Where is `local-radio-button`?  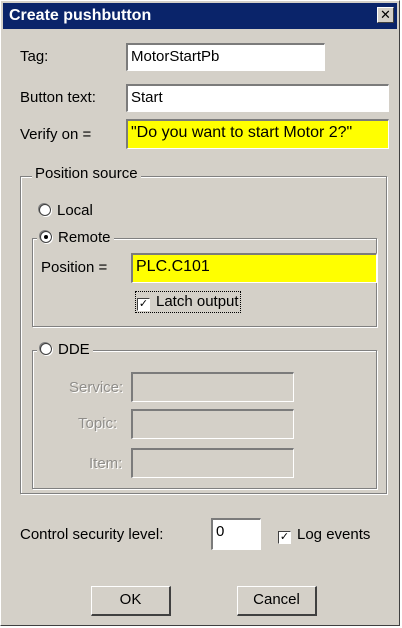
local-radio-button is located at coordinates (45, 210).